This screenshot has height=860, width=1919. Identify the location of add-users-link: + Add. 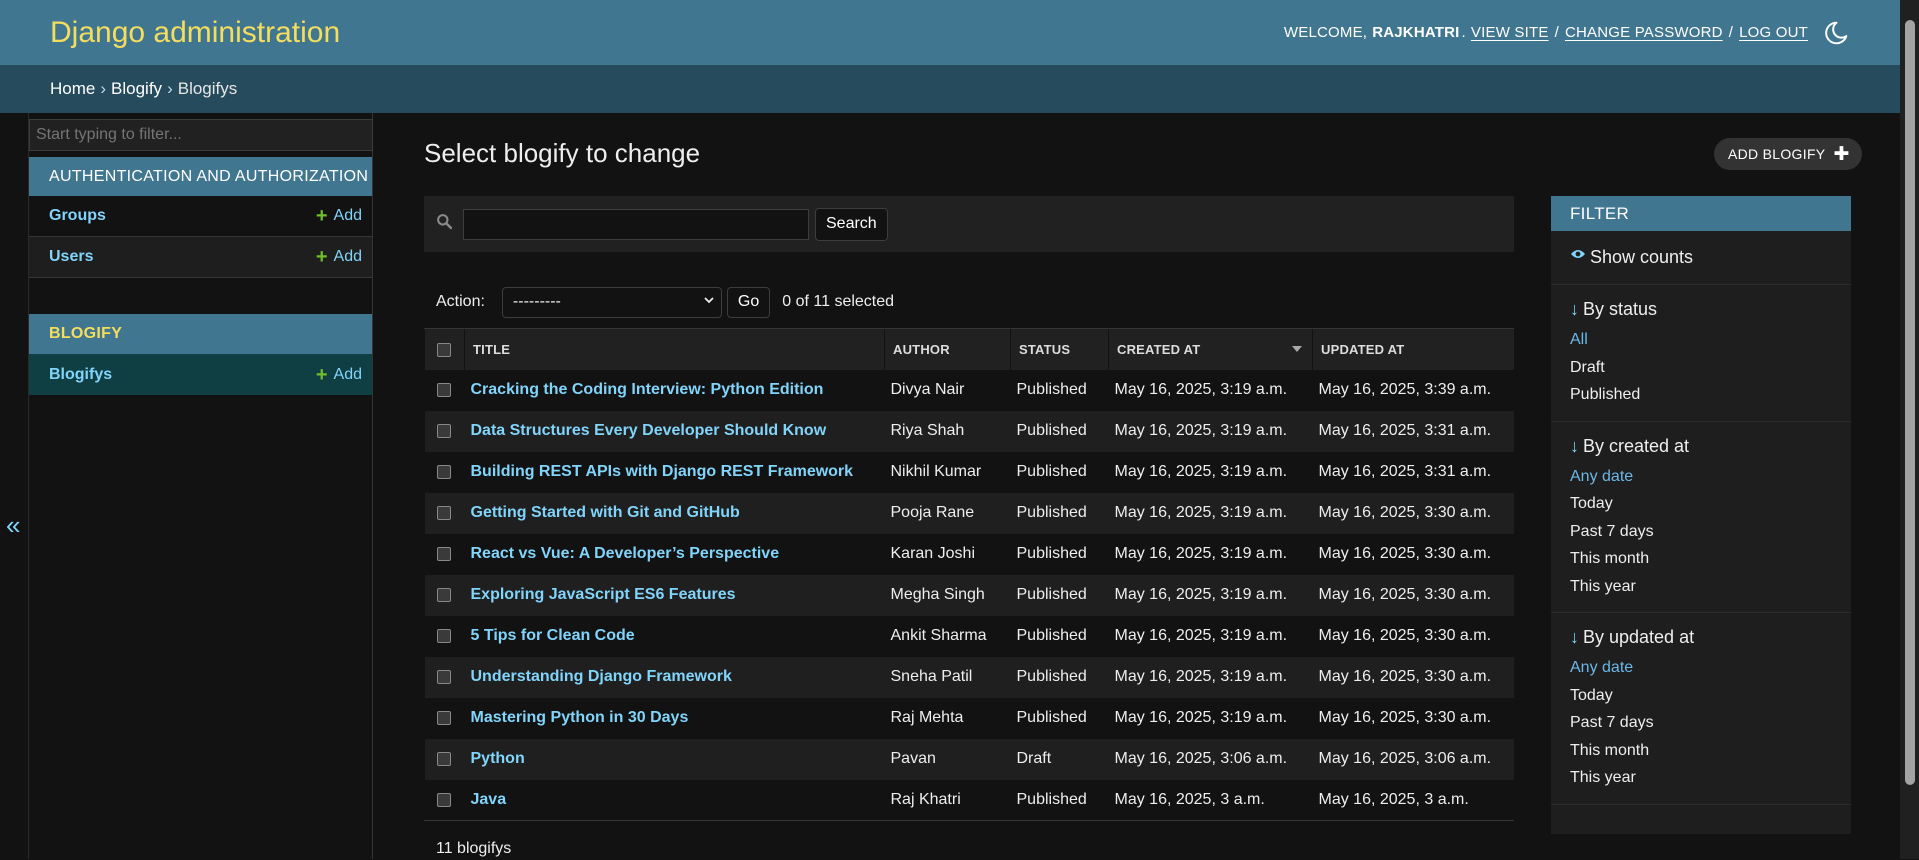
(339, 257).